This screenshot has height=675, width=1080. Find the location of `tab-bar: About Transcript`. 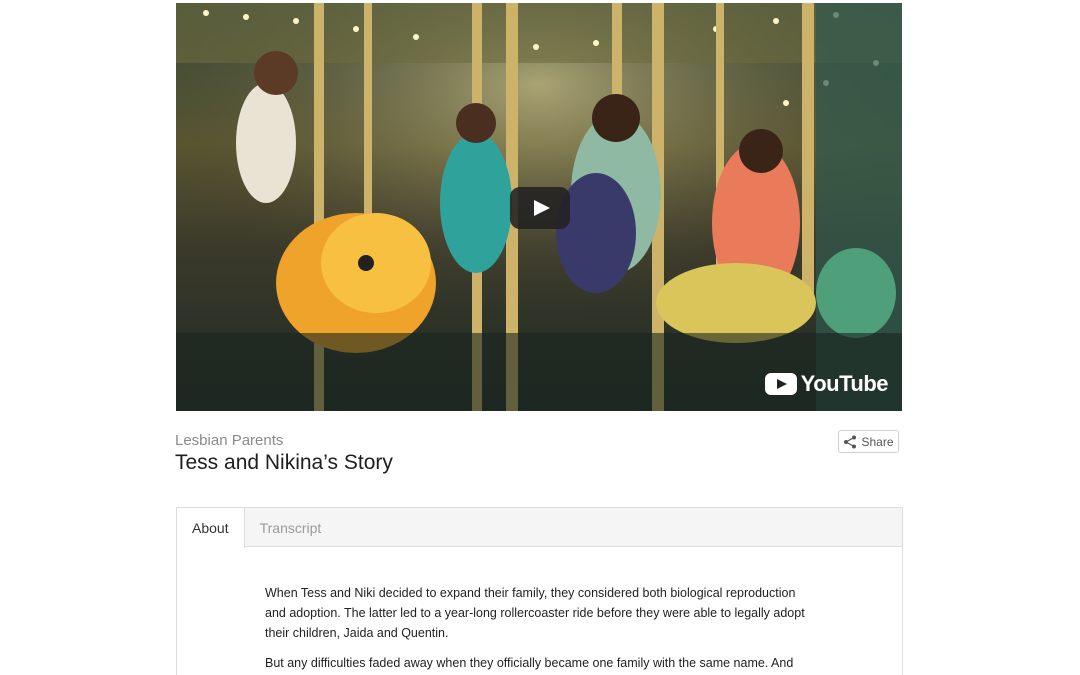

tab-bar: About Transcript is located at coordinates (539, 528).